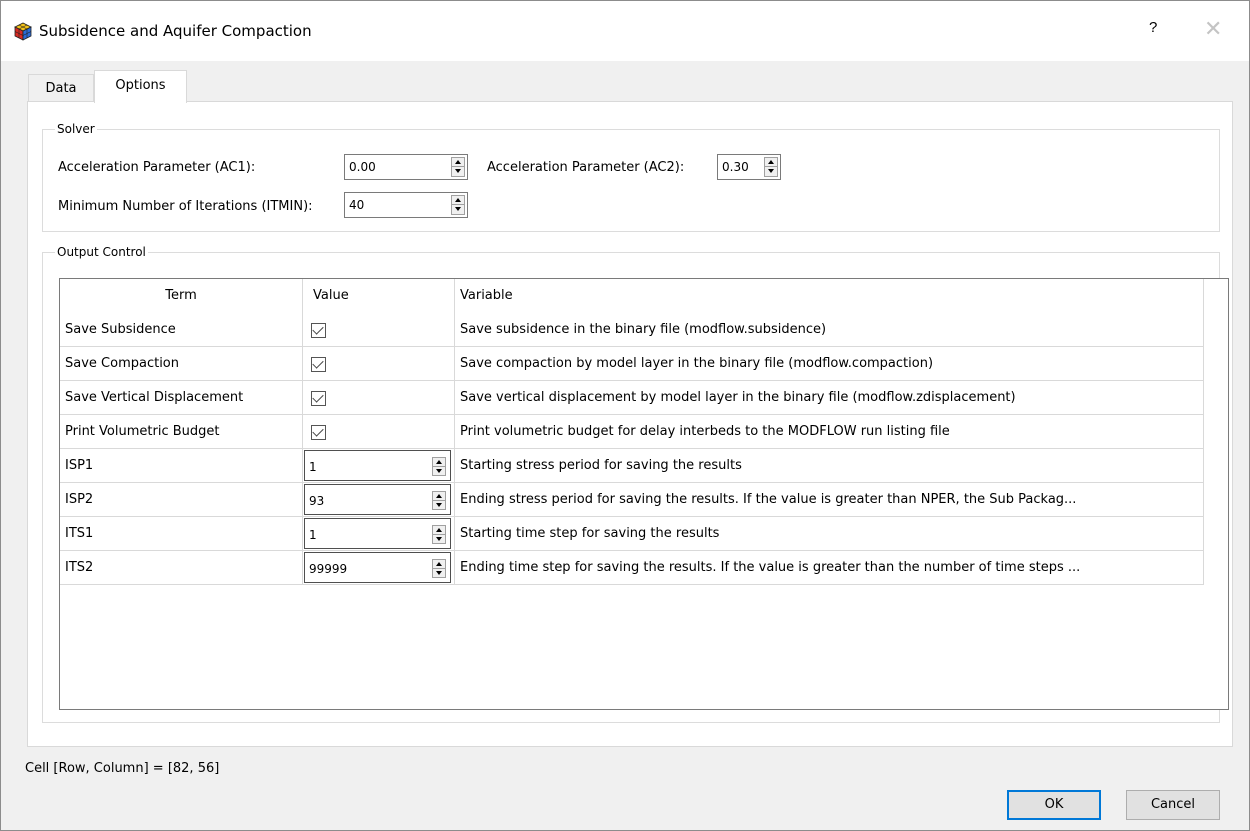  What do you see at coordinates (181, 432) in the screenshot?
I see `term-cell: Print Volumetric Budget` at bounding box center [181, 432].